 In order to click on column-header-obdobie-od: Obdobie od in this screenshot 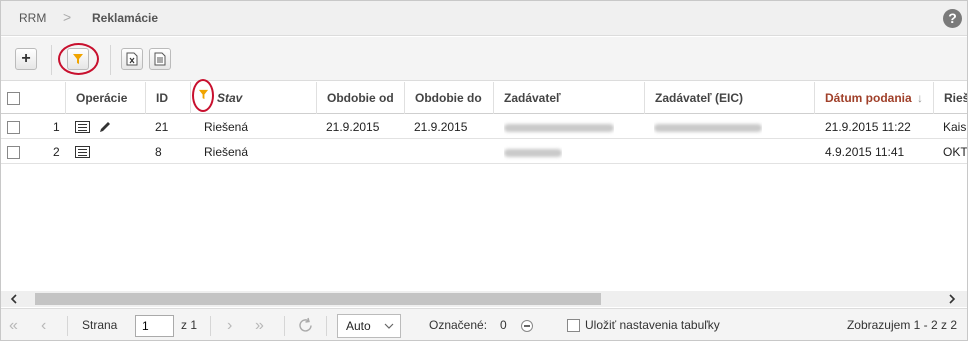, I will do `click(360, 98)`.